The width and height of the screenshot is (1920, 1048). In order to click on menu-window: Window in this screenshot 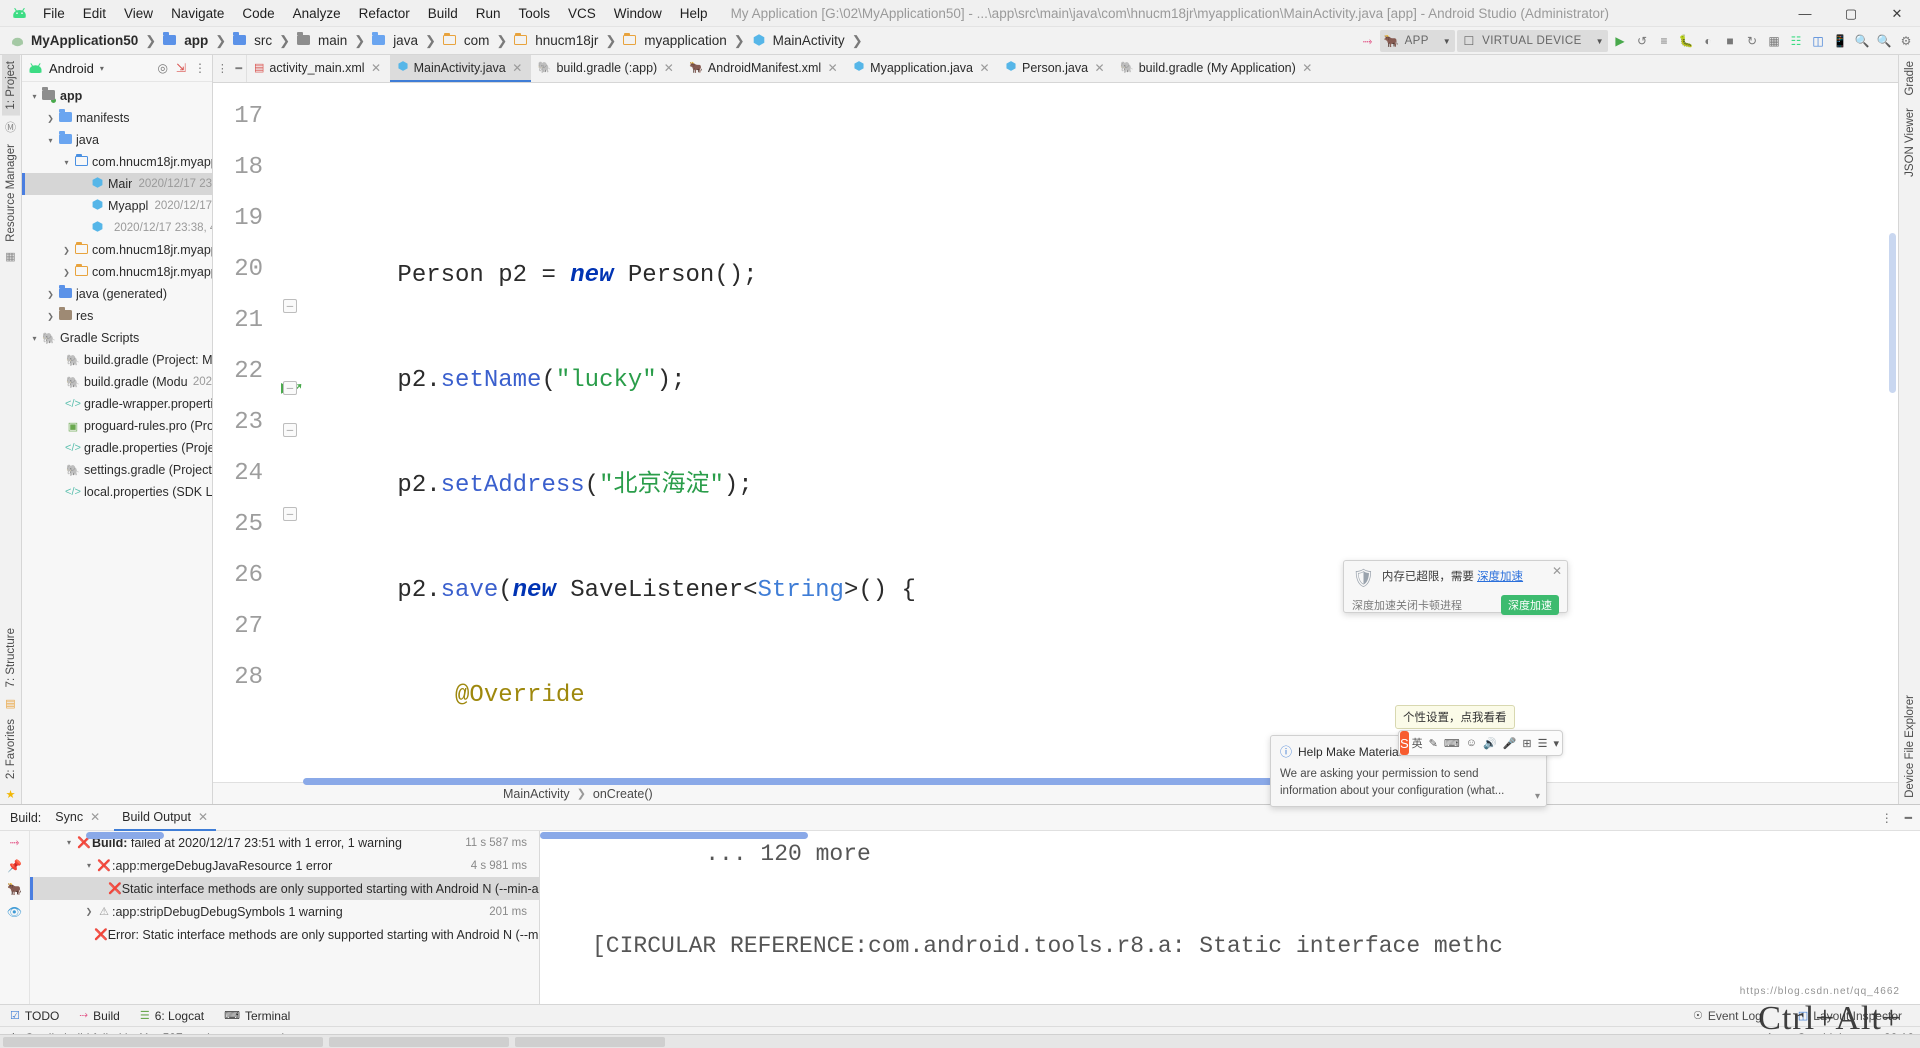, I will do `click(638, 13)`.